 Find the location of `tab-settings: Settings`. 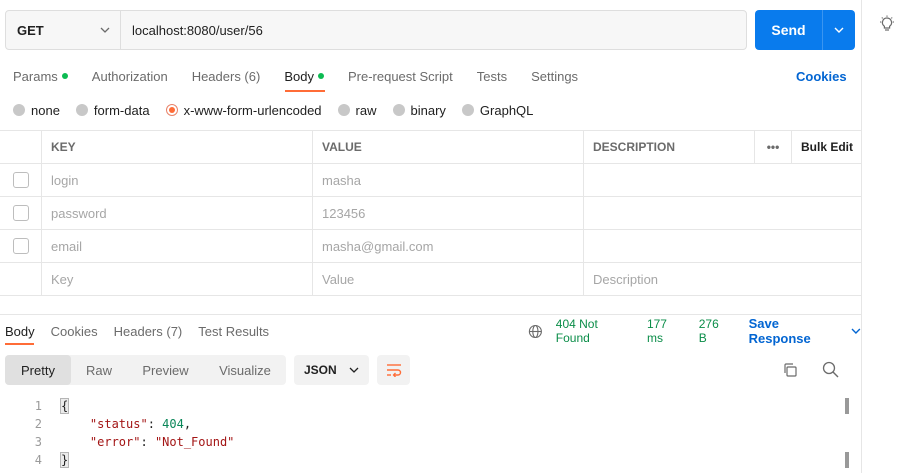

tab-settings: Settings is located at coordinates (554, 76).